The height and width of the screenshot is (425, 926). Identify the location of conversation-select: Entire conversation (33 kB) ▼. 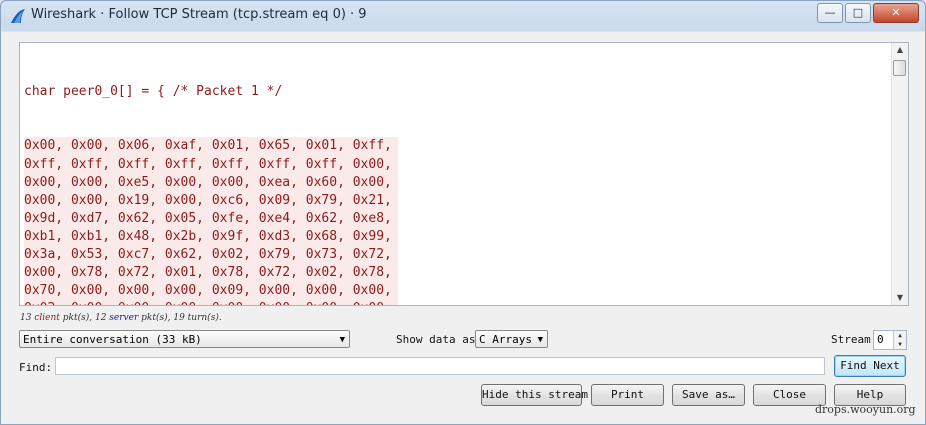
(184, 339).